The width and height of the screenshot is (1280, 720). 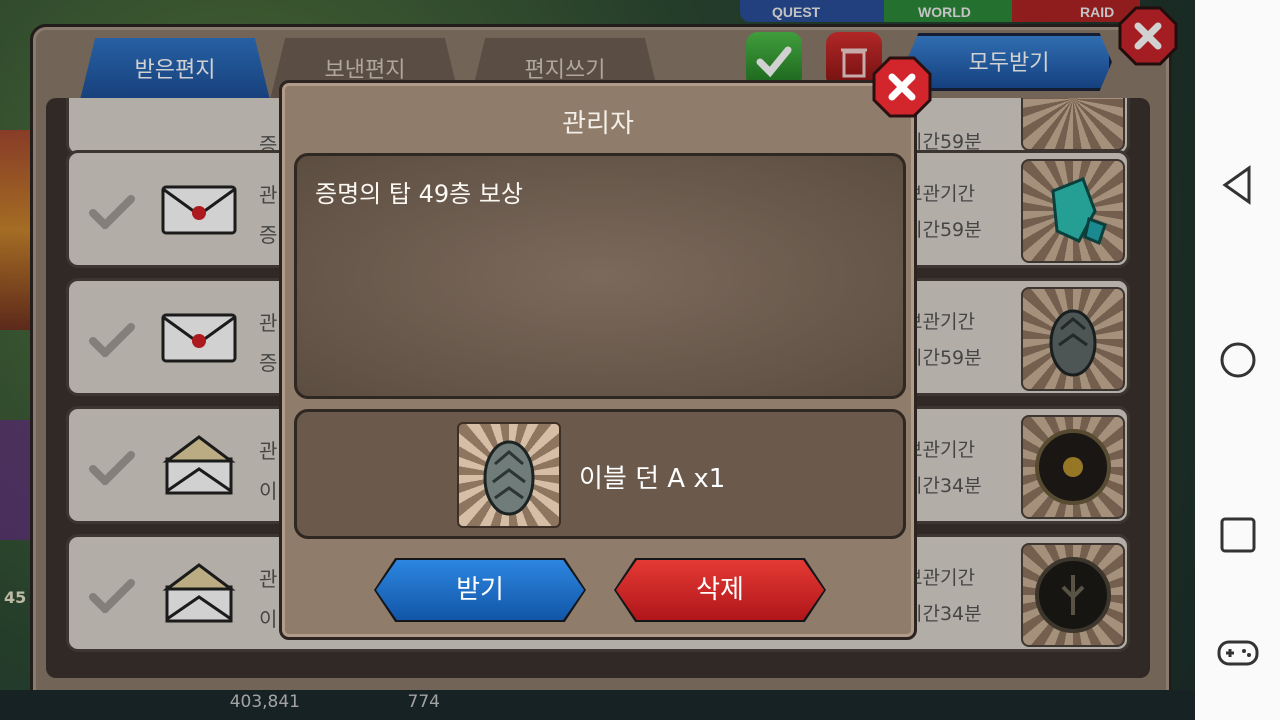 I want to click on gamepad-icon, so click(x=1238, y=653).